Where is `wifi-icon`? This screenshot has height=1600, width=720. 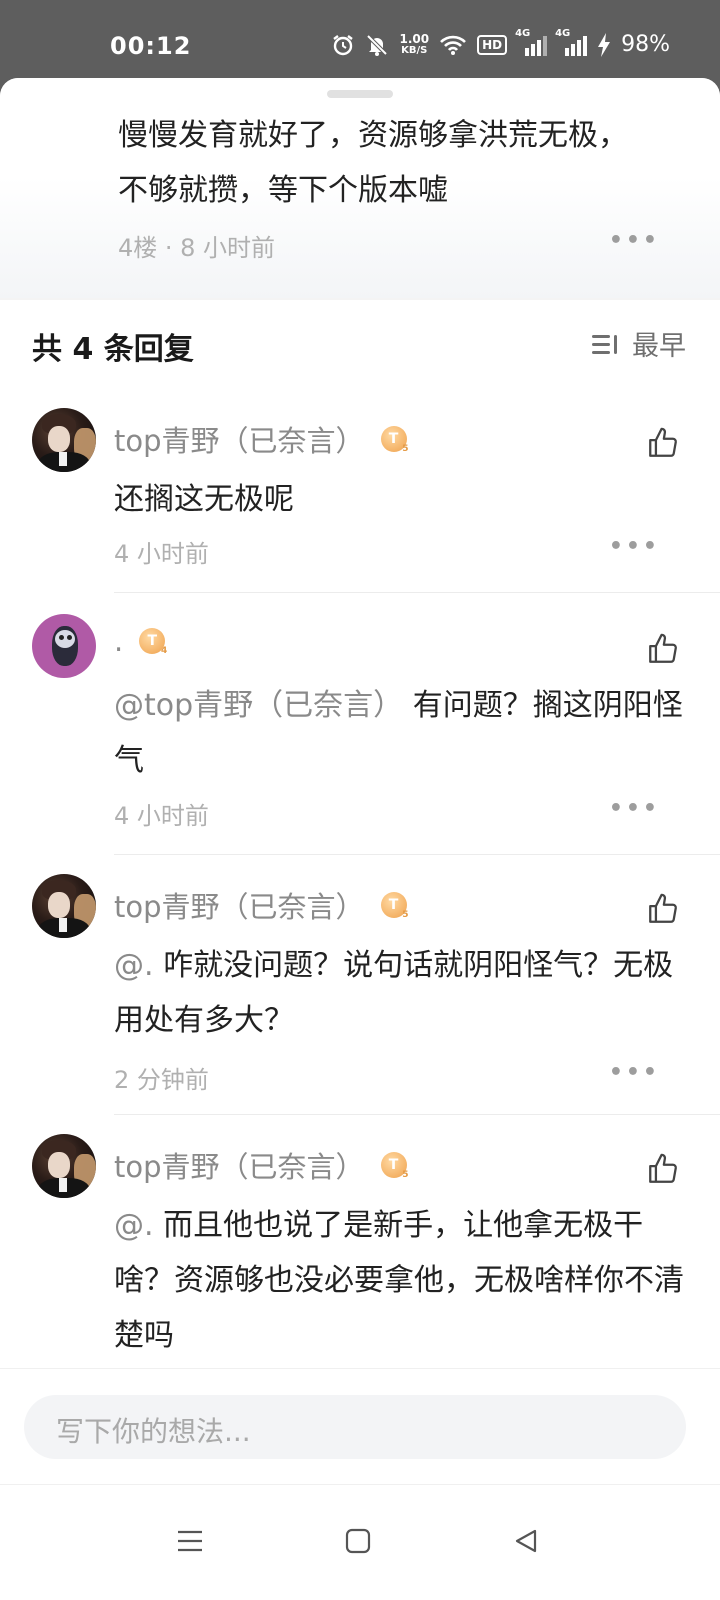 wifi-icon is located at coordinates (453, 45).